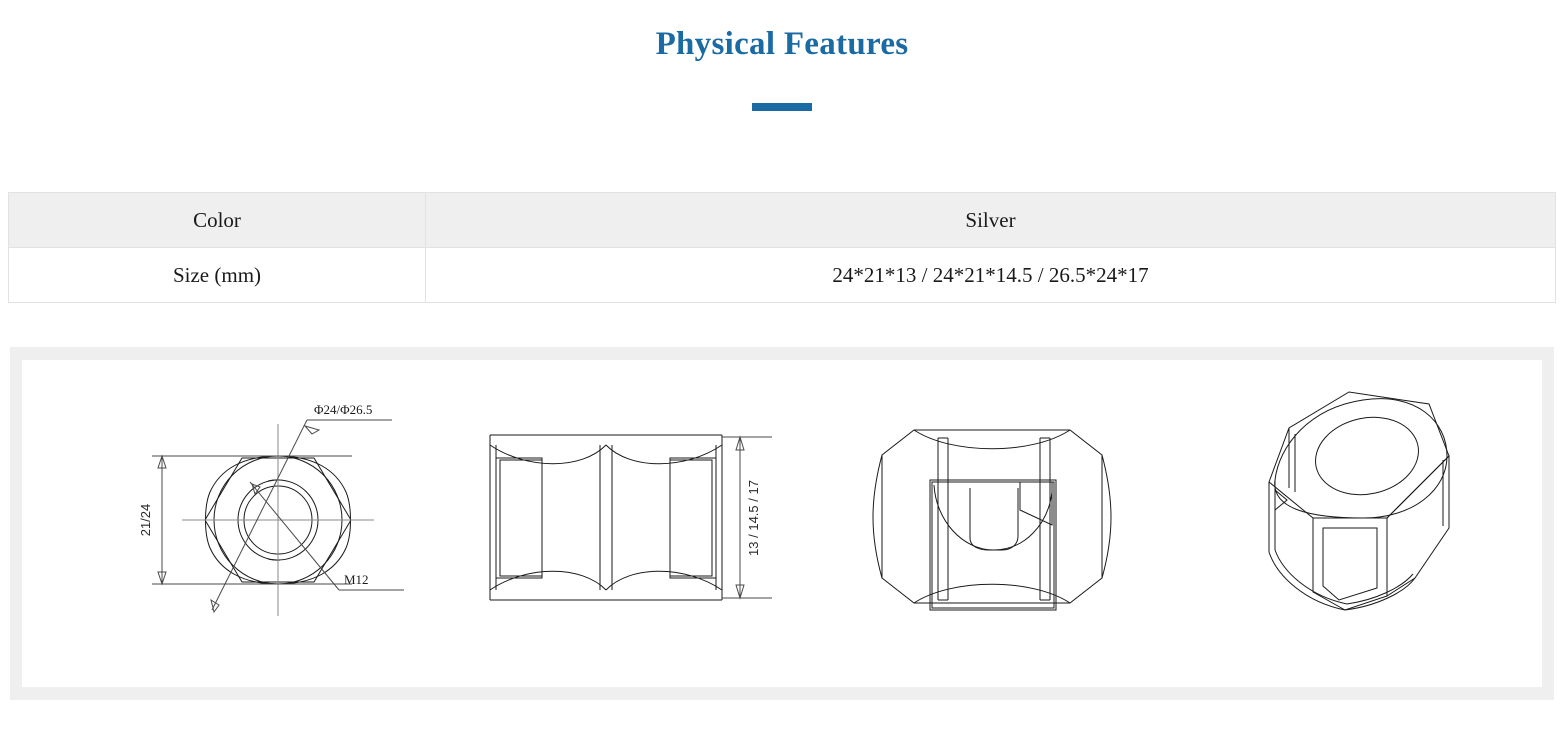  I want to click on figure-isometric-view, so click(1367, 510).